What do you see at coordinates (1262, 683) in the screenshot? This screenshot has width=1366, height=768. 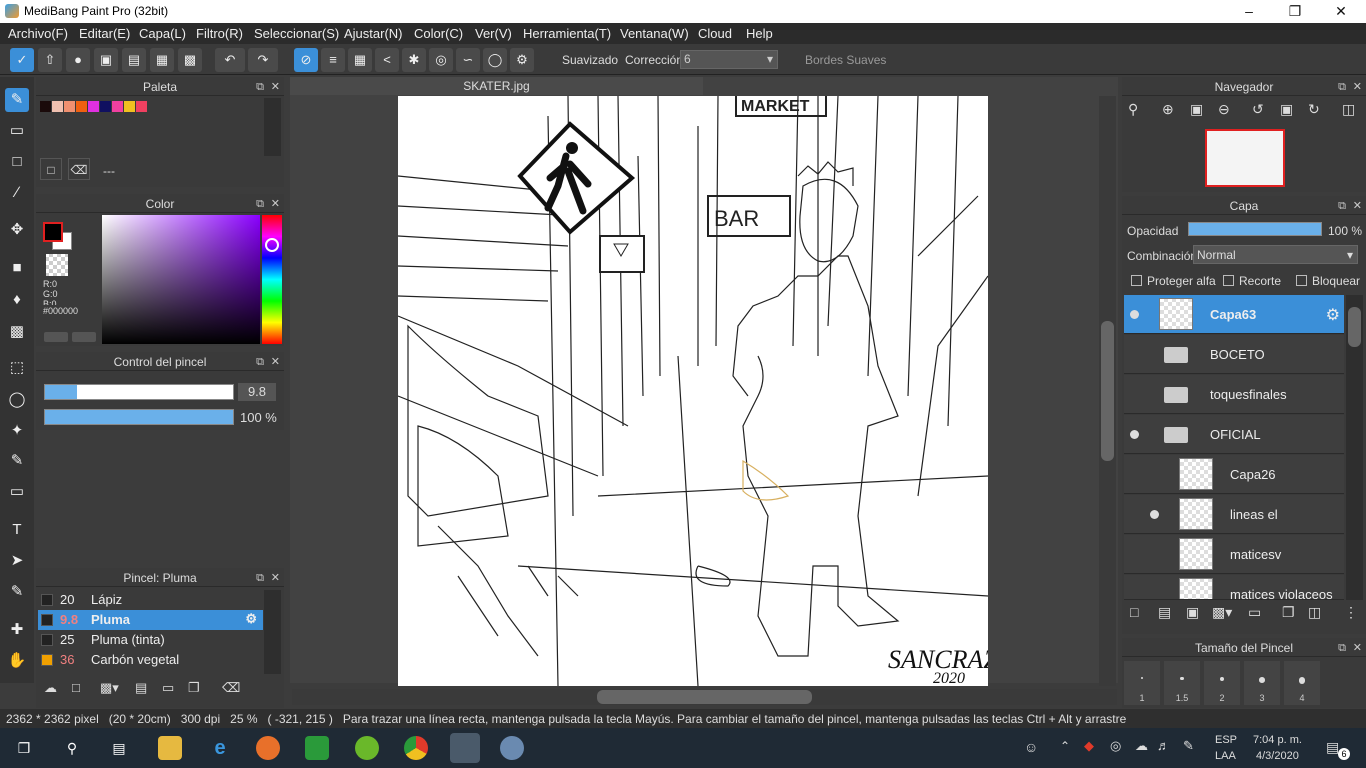 I see `brush-size-preset: 3` at bounding box center [1262, 683].